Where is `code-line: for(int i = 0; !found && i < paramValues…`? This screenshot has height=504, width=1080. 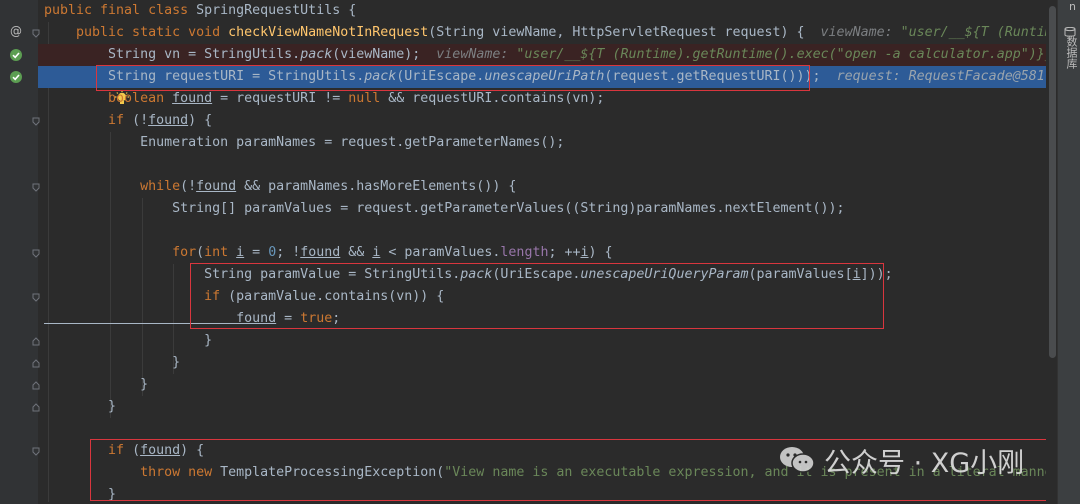
code-line: for(int i = 0; !found && i < paramValues… is located at coordinates (548, 253).